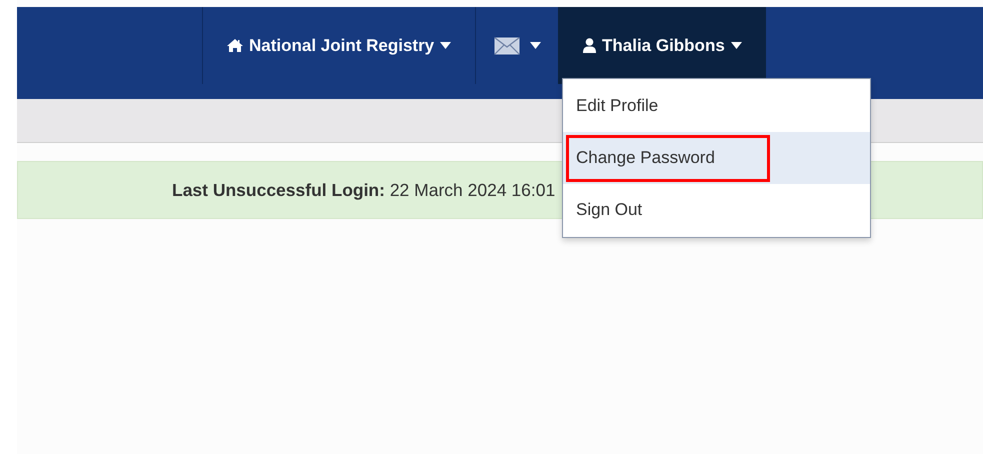 The height and width of the screenshot is (454, 983). What do you see at coordinates (589, 45) in the screenshot?
I see `user-icon` at bounding box center [589, 45].